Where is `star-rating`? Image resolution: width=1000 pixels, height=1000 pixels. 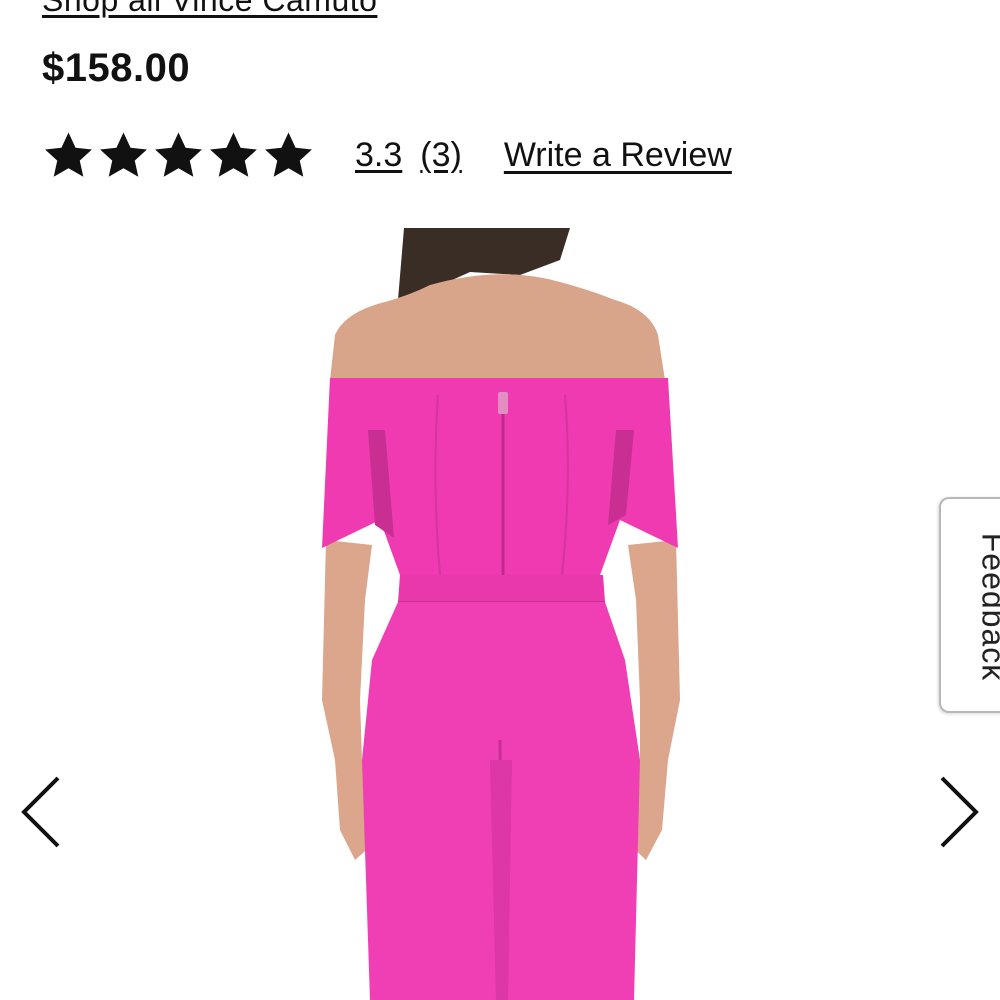 star-rating is located at coordinates (178, 155).